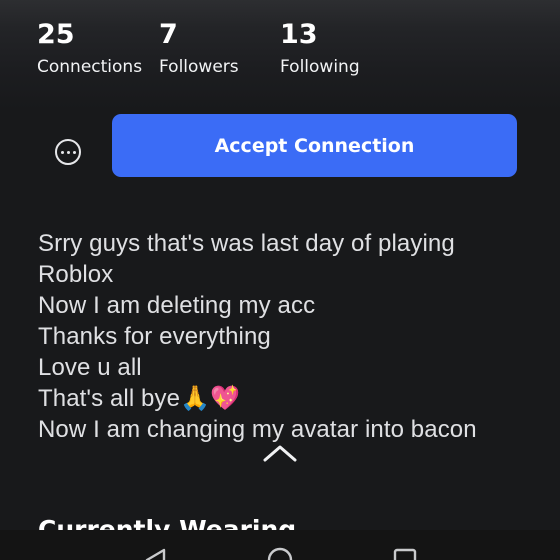 The image size is (560, 560). I want to click on connections-count: 25, so click(56, 34).